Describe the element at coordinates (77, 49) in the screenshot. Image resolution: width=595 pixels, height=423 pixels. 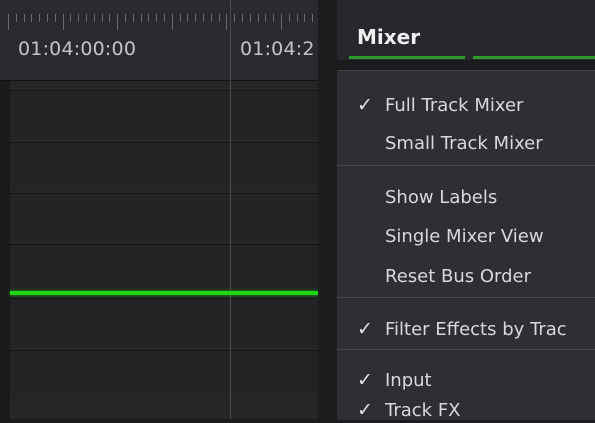
I see `timecode-label: 01:04:00:00` at that location.